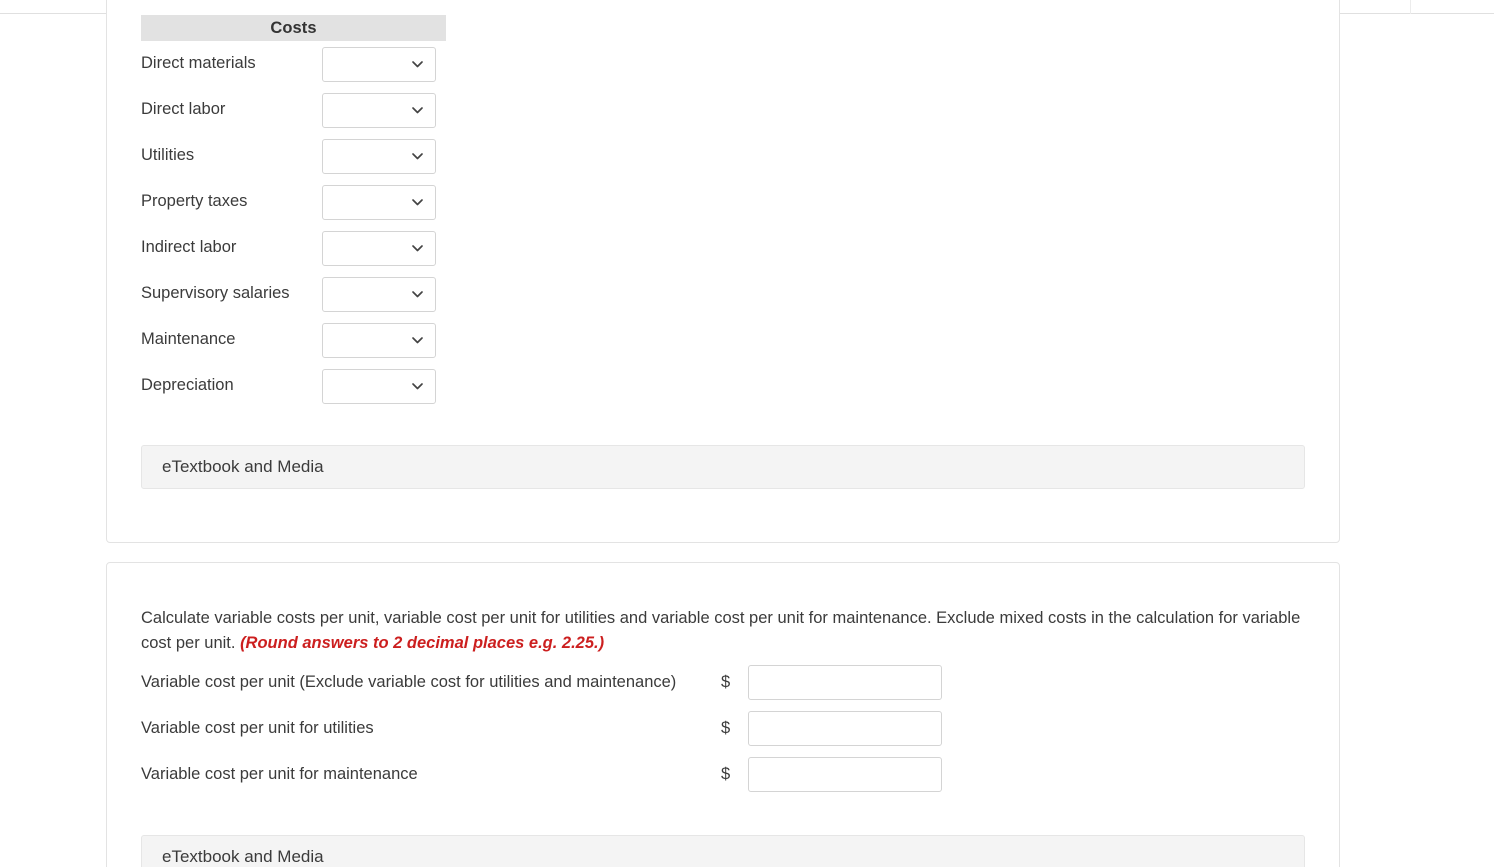 The width and height of the screenshot is (1494, 867). What do you see at coordinates (215, 293) in the screenshot?
I see `cost-row-label: Supervisory salaries` at bounding box center [215, 293].